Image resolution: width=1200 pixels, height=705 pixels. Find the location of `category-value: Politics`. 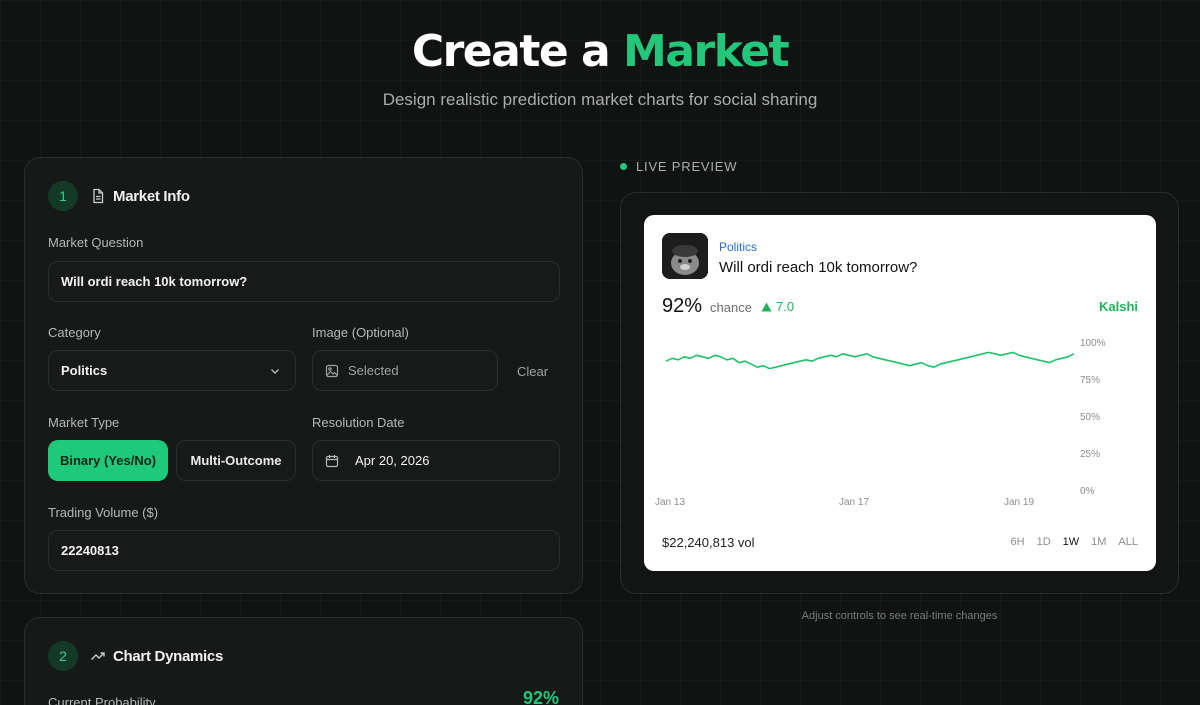

category-value: Politics is located at coordinates (84, 370).